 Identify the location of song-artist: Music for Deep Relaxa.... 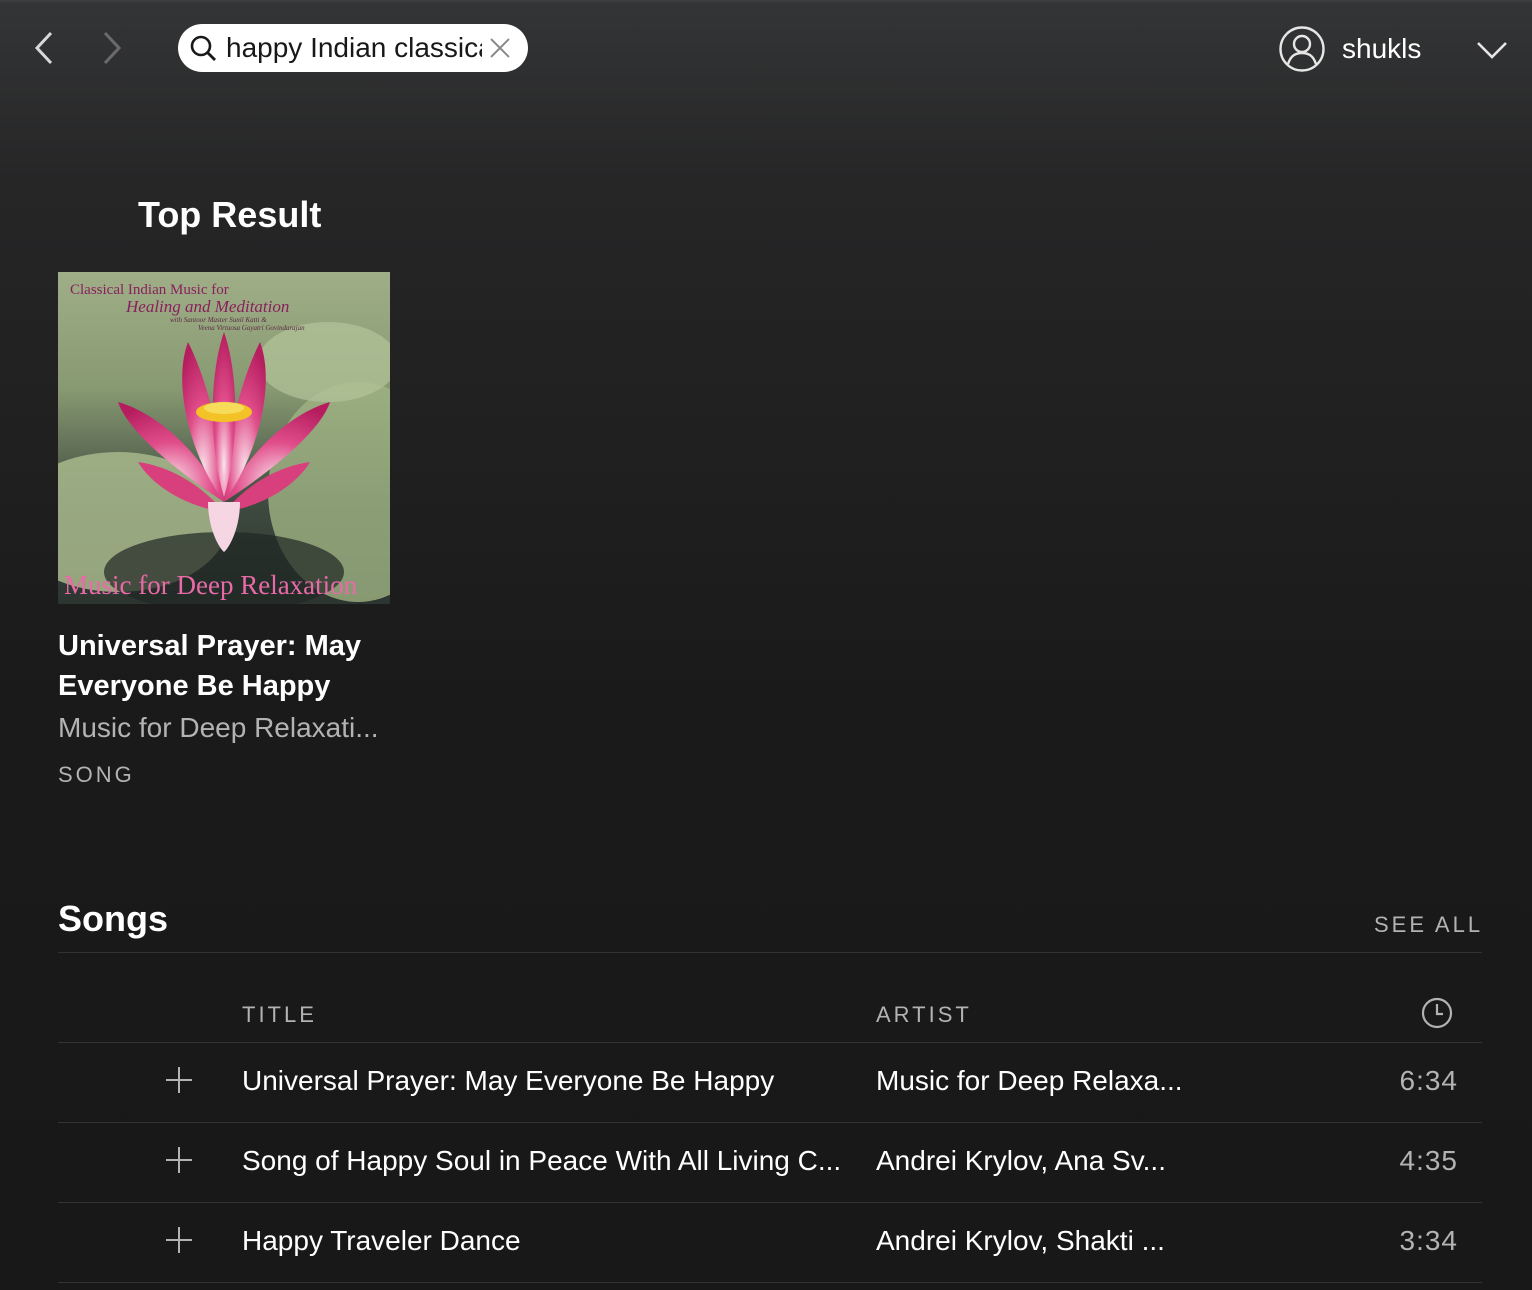
(1029, 1081).